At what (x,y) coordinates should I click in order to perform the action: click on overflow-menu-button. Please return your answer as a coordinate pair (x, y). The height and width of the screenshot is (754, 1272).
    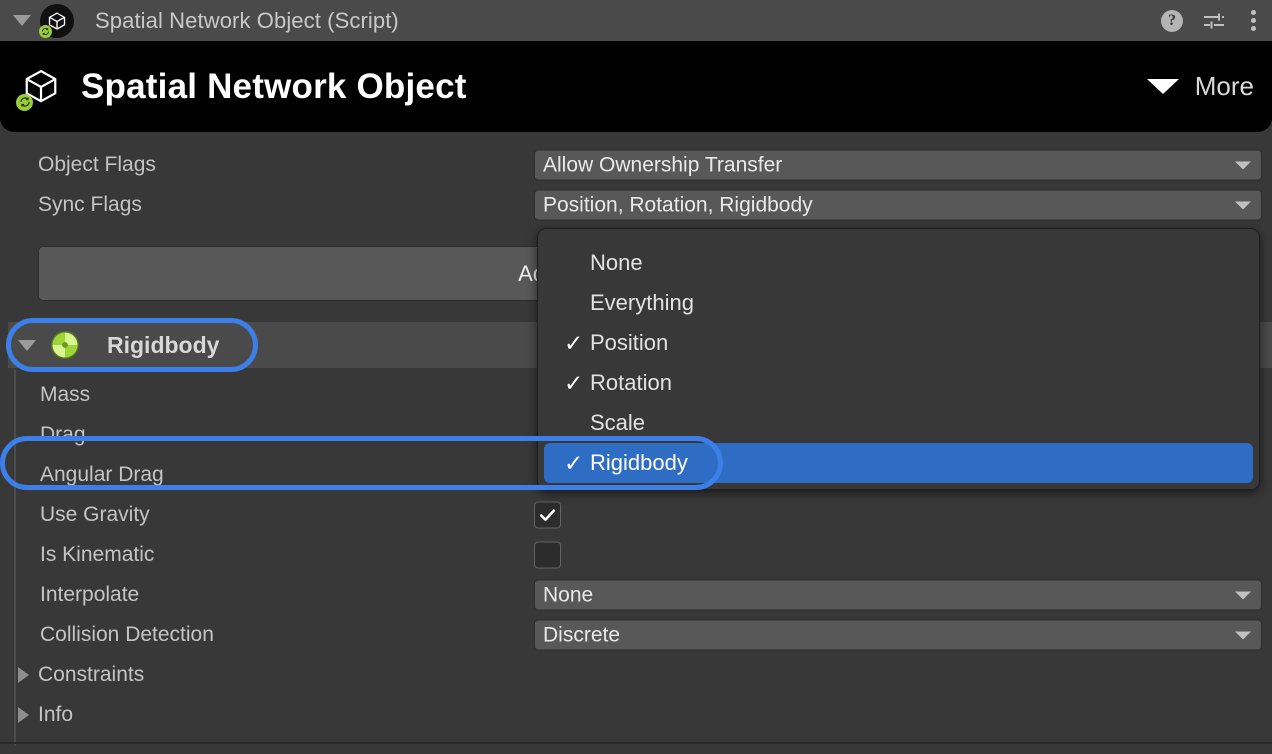
    Looking at the image, I should click on (1253, 20).